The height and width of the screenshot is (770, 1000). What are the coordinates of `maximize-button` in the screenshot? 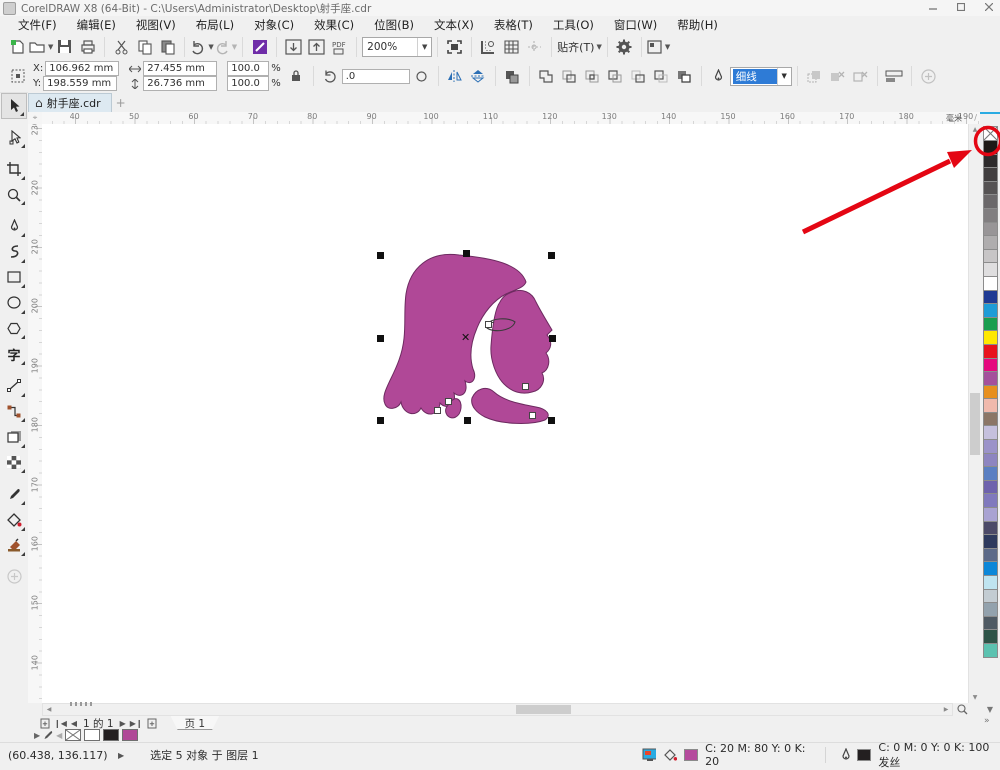 It's located at (961, 7).